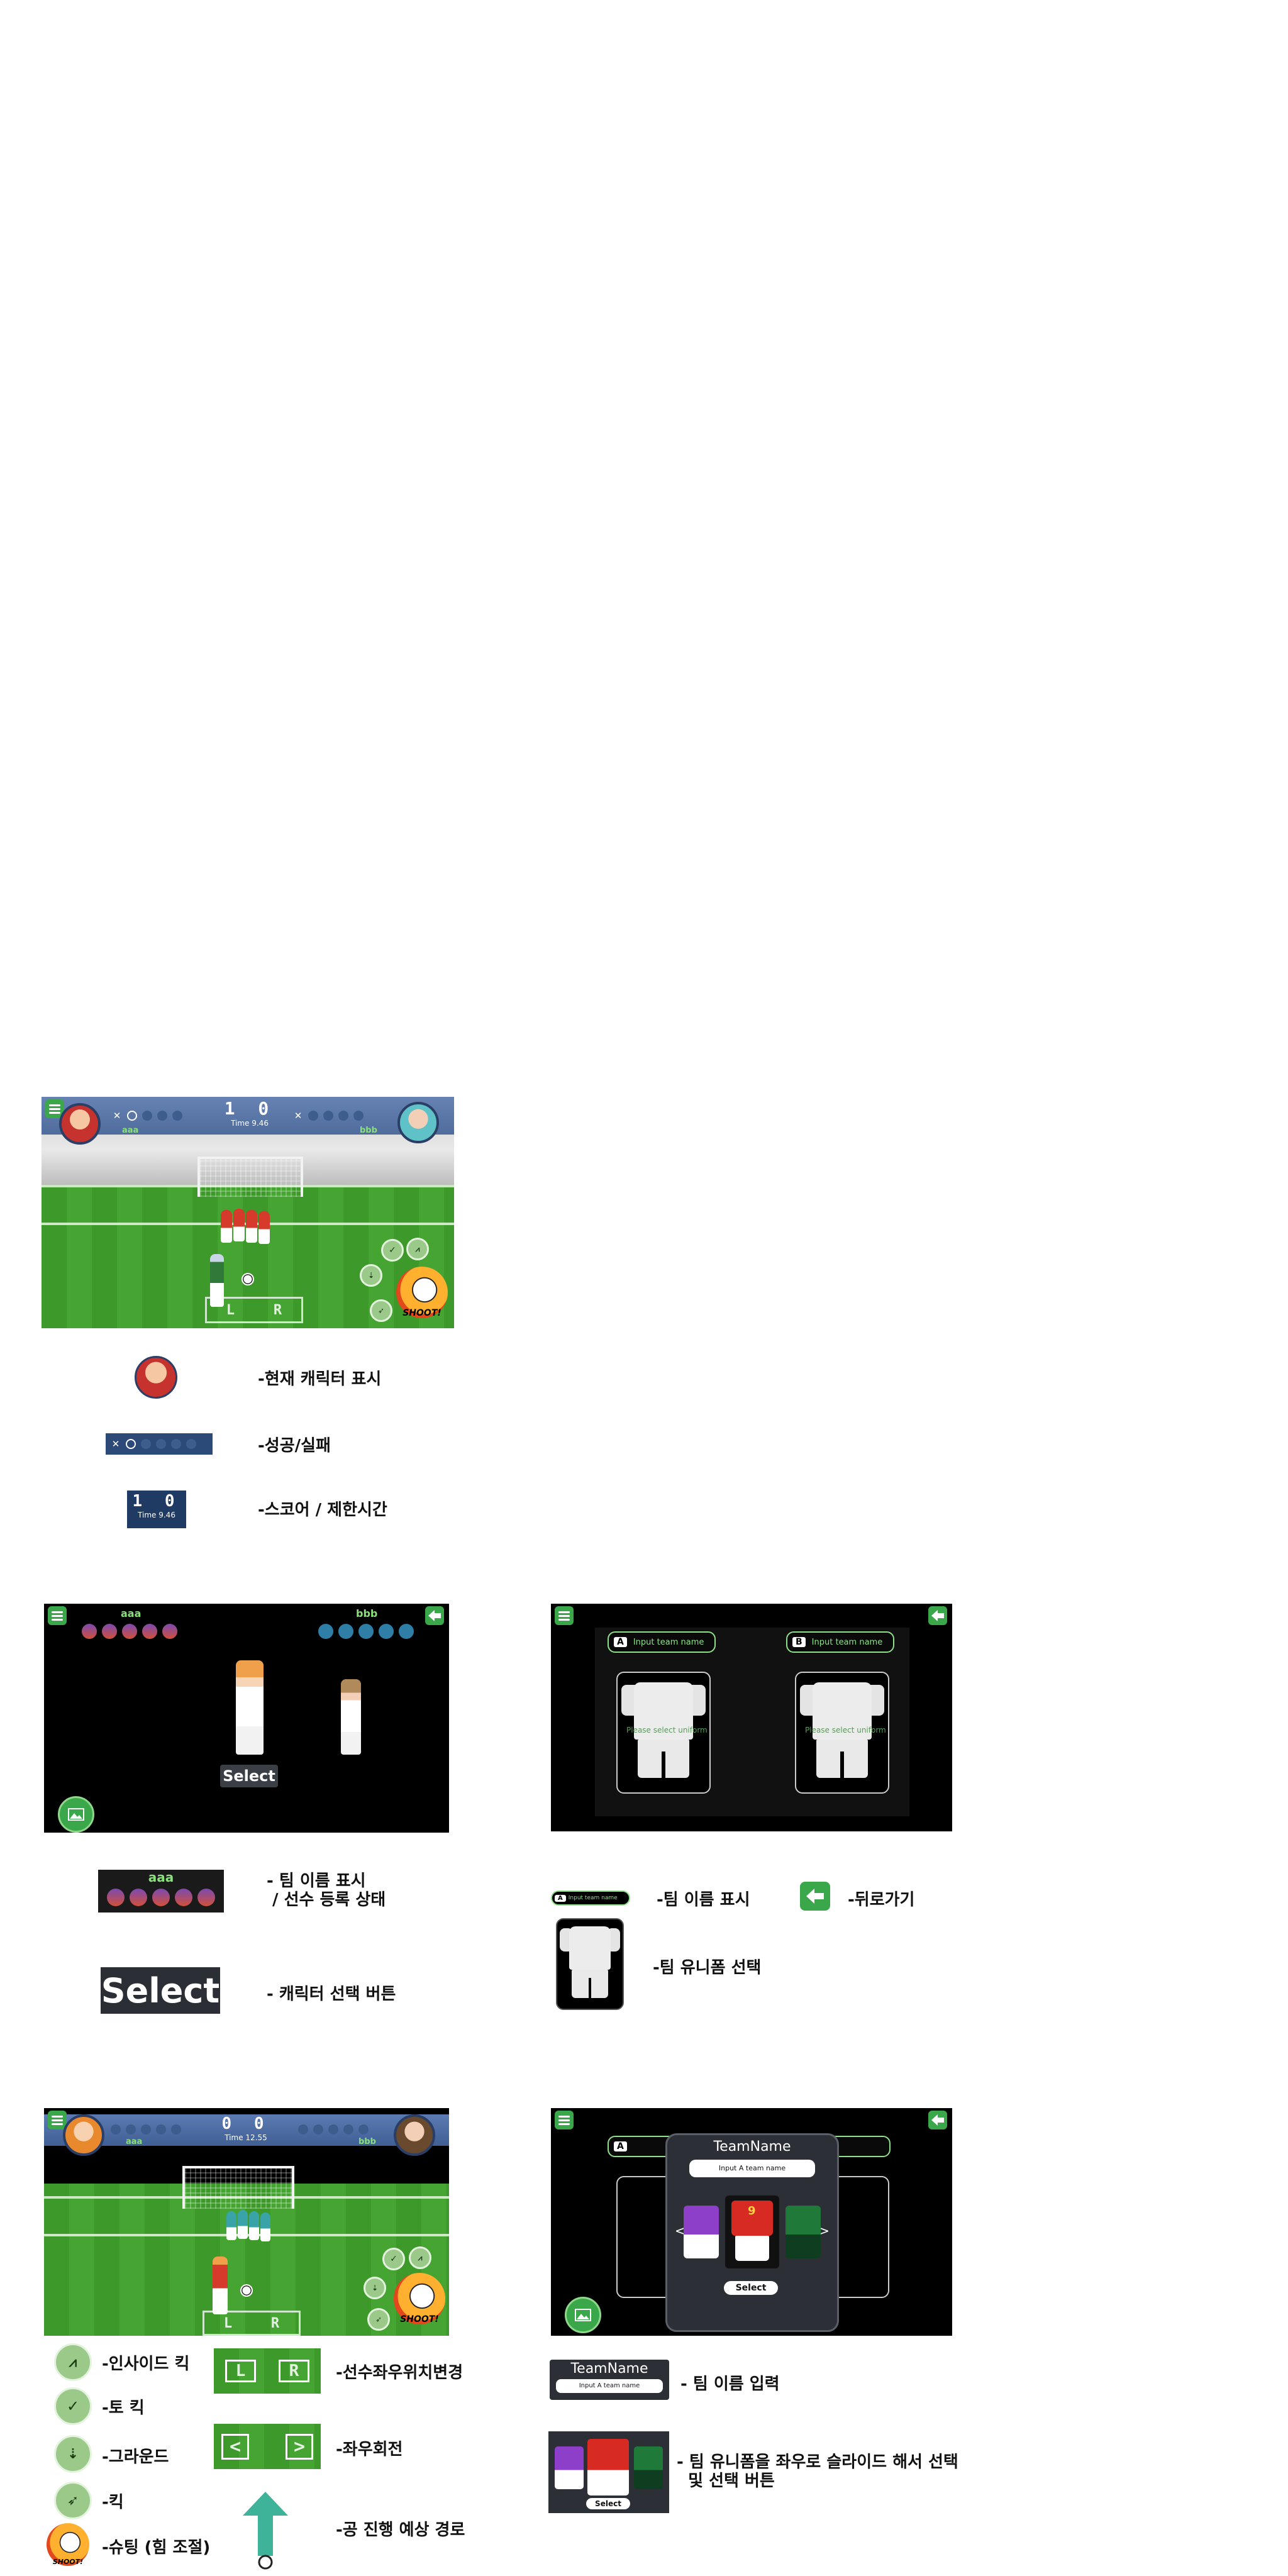  Describe the element at coordinates (123, 2408) in the screenshot. I see `legend-toe-kick-text: -토 킥` at that location.